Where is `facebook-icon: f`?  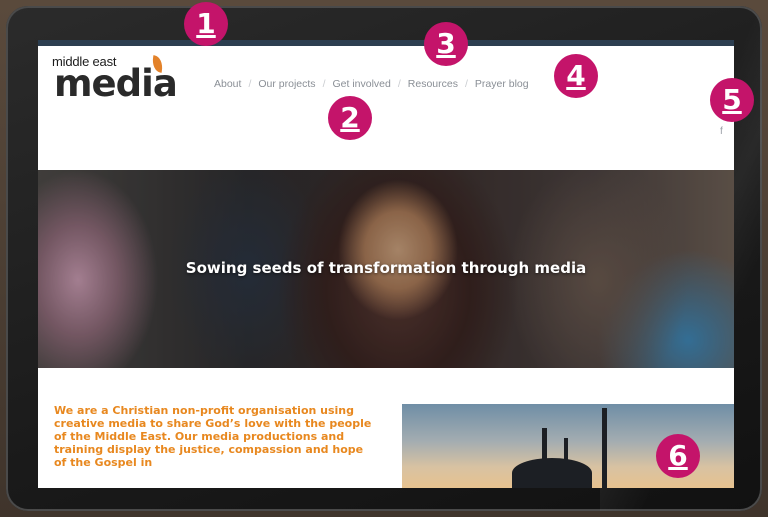
facebook-icon: f is located at coordinates (721, 131).